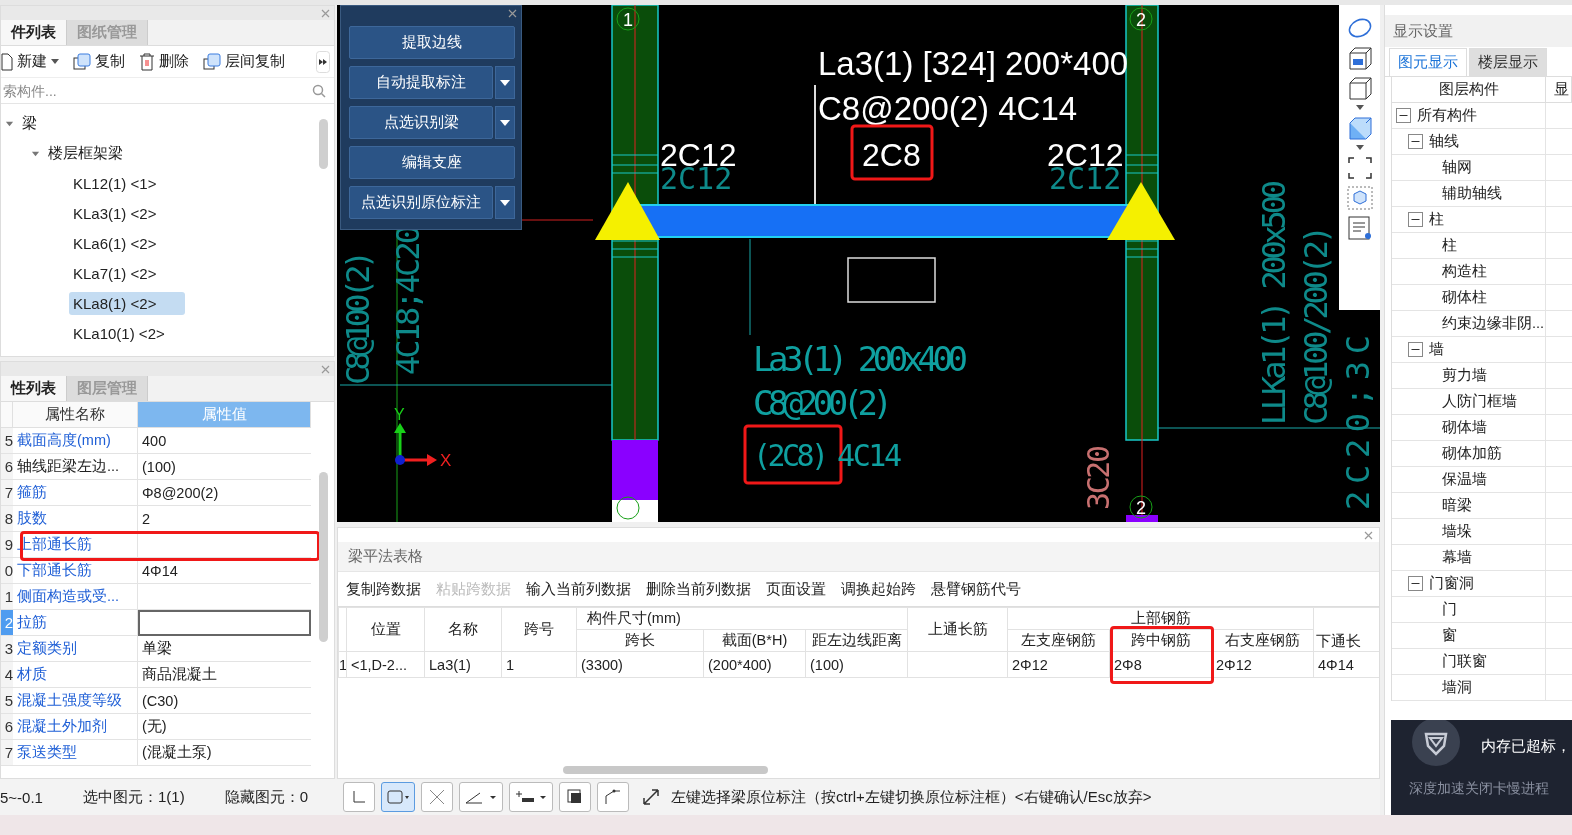 This screenshot has width=1572, height=835. What do you see at coordinates (1428, 62) in the screenshot?
I see `tab: 图元显示` at bounding box center [1428, 62].